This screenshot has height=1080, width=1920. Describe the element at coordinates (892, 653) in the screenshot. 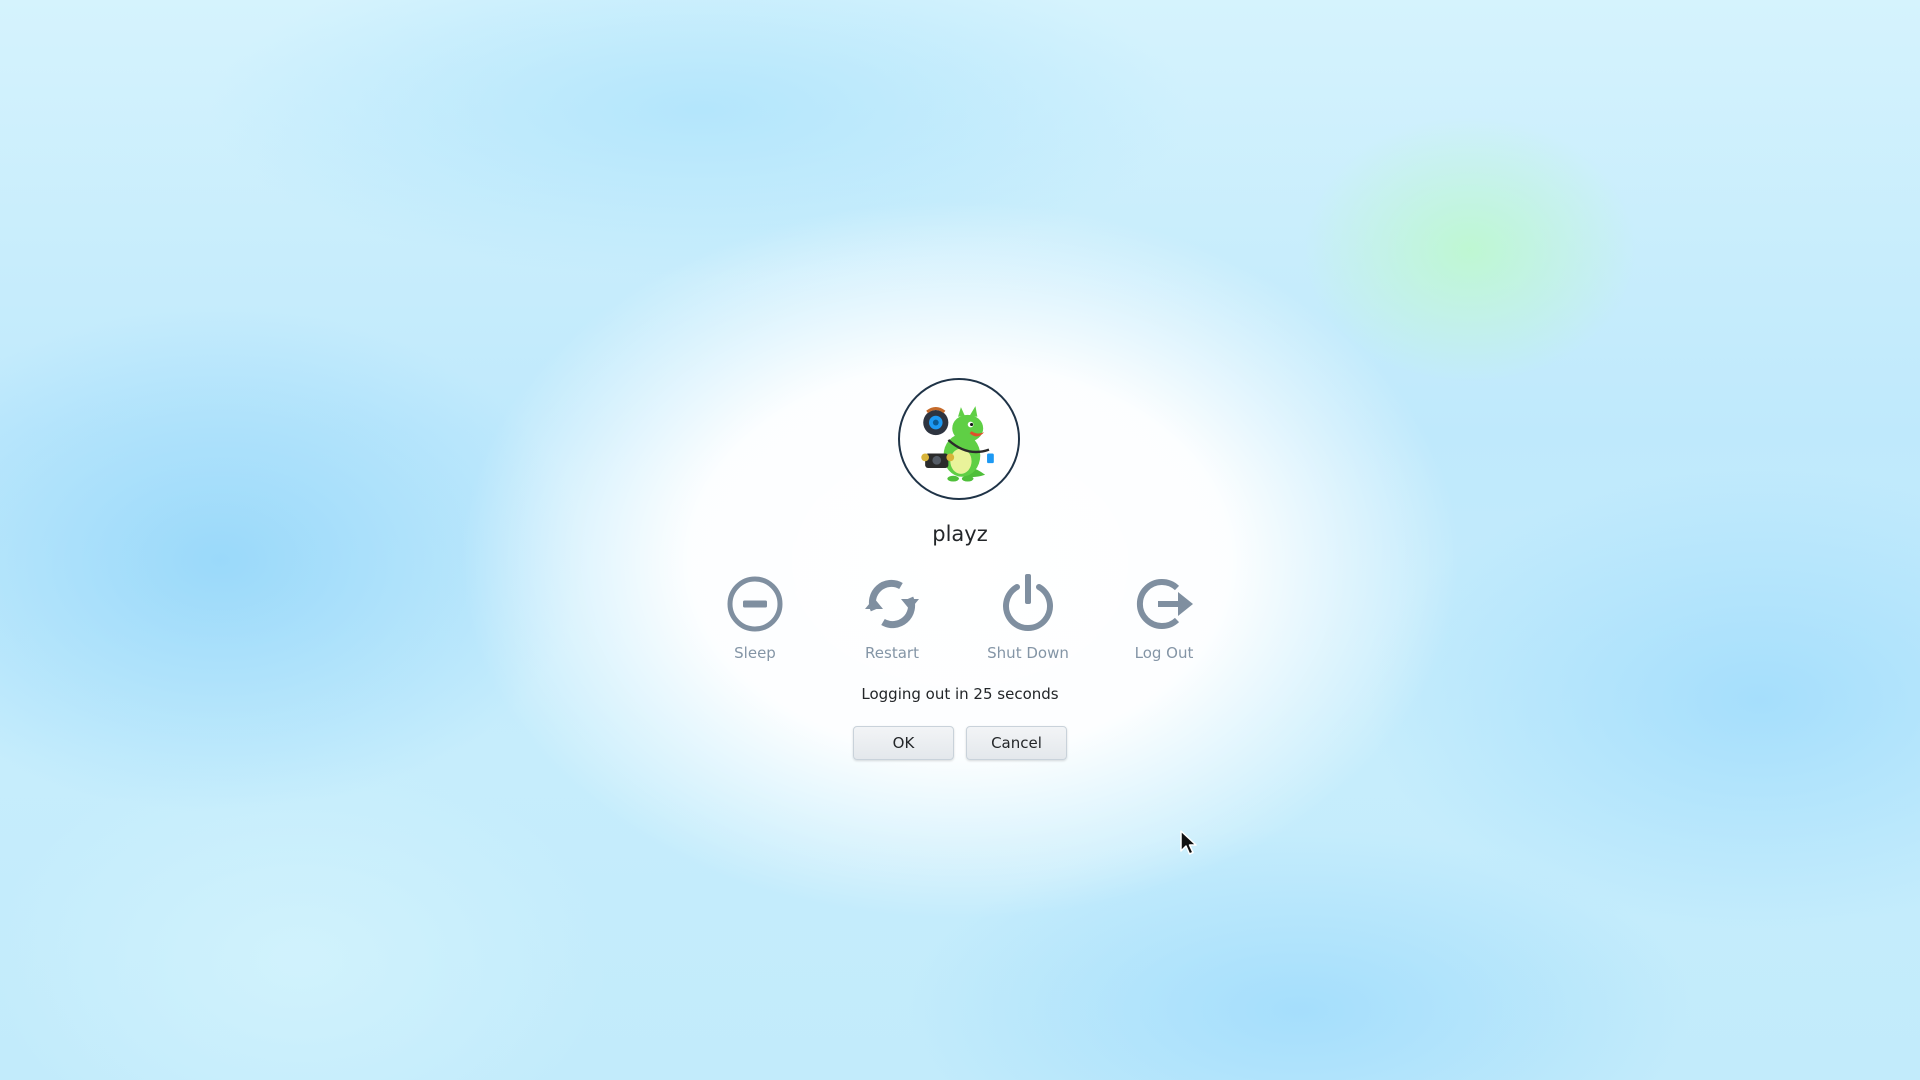

I see `restart-label: Restart` at that location.